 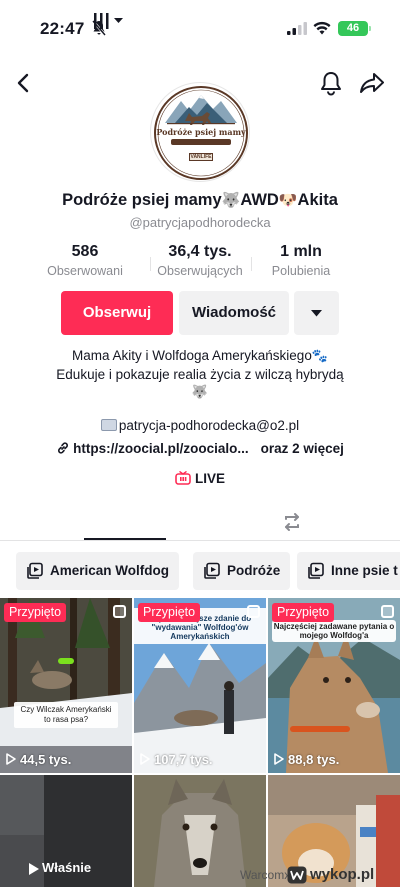 I want to click on view-count-text: 44,5 tys., so click(x=46, y=759).